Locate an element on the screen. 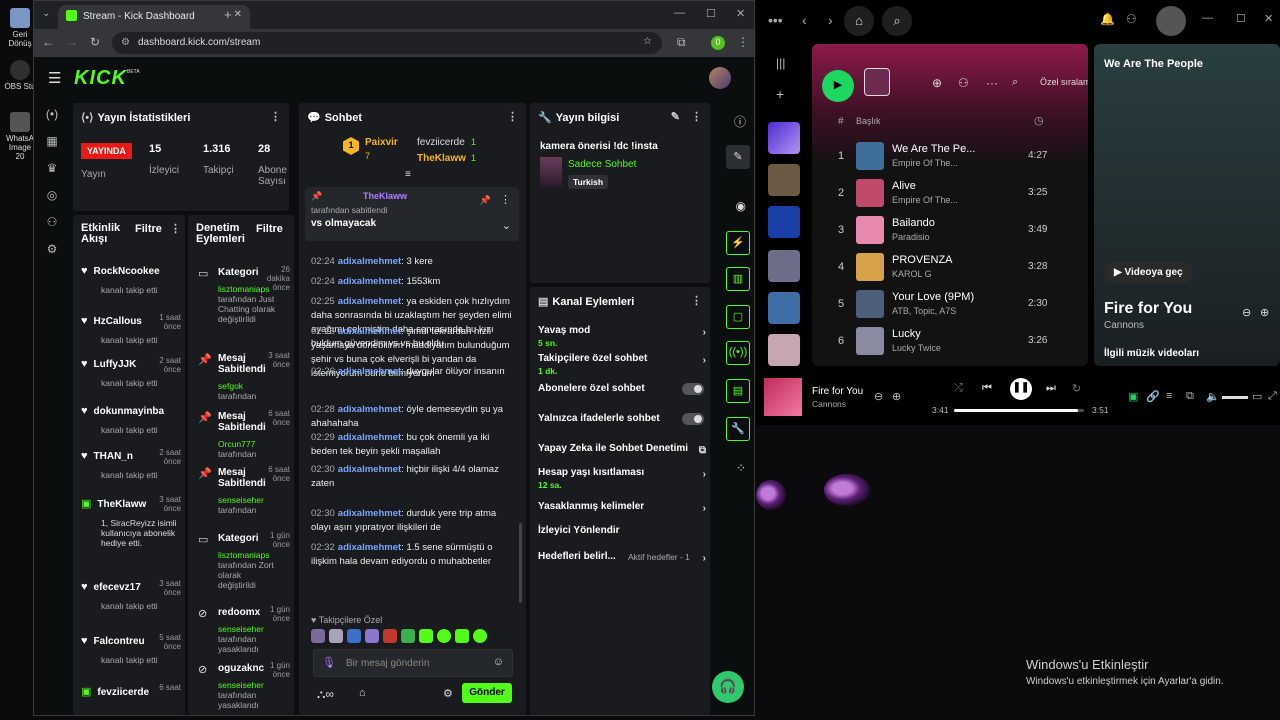 Image resolution: width=1280 pixels, height=720 pixels. track-row: 4 PROVENZA KAROL G 3:28 is located at coordinates (950, 267).